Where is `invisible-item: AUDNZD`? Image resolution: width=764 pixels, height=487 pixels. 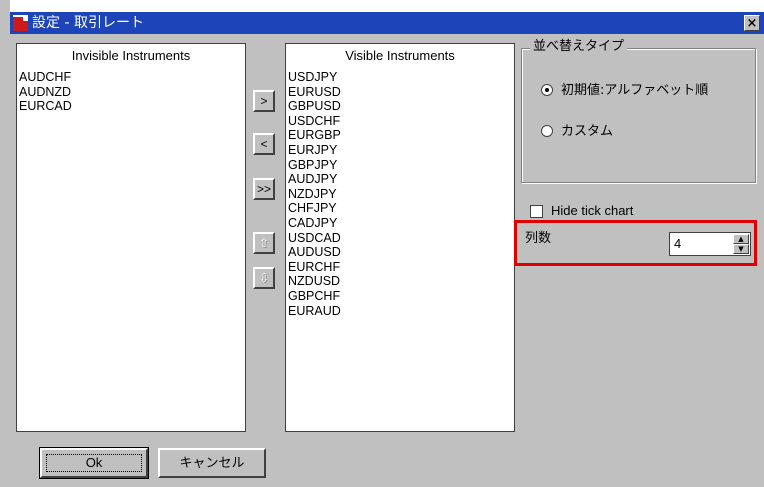
invisible-item: AUDNZD is located at coordinates (45, 92).